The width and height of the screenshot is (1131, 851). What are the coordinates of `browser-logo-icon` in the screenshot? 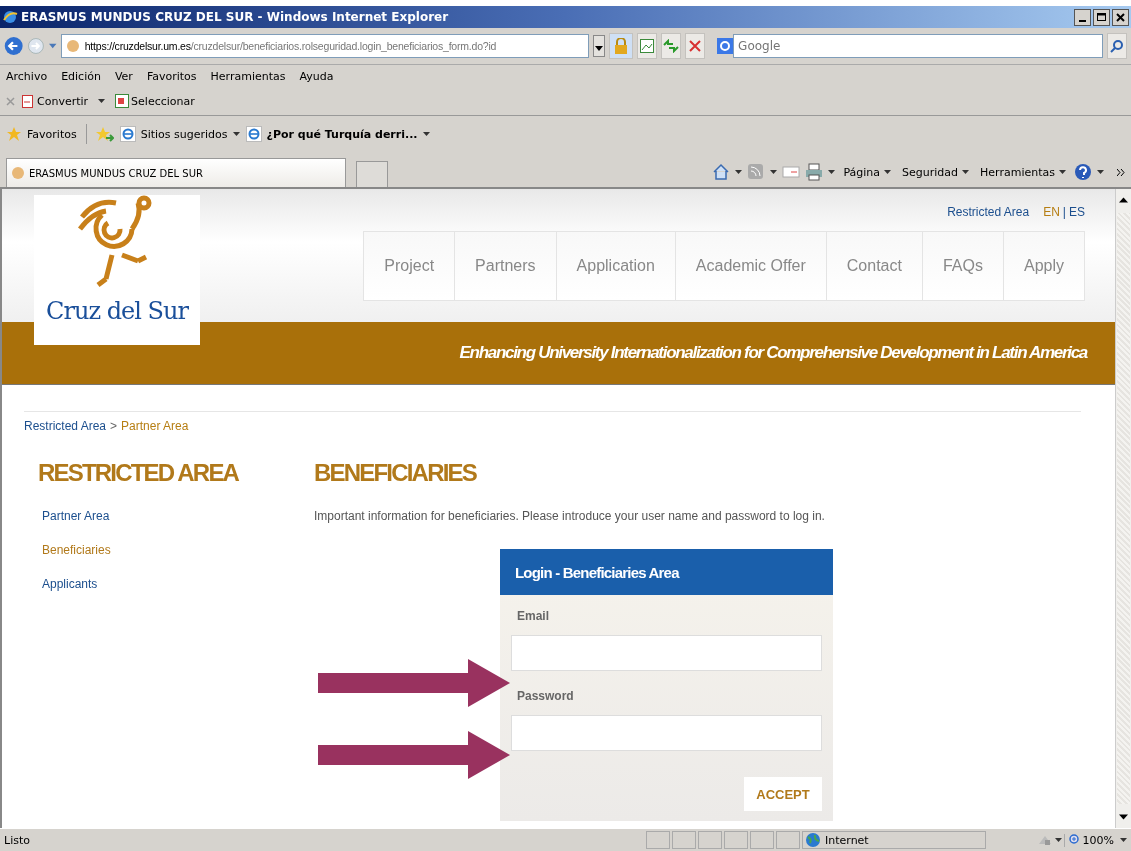 It's located at (10, 17).